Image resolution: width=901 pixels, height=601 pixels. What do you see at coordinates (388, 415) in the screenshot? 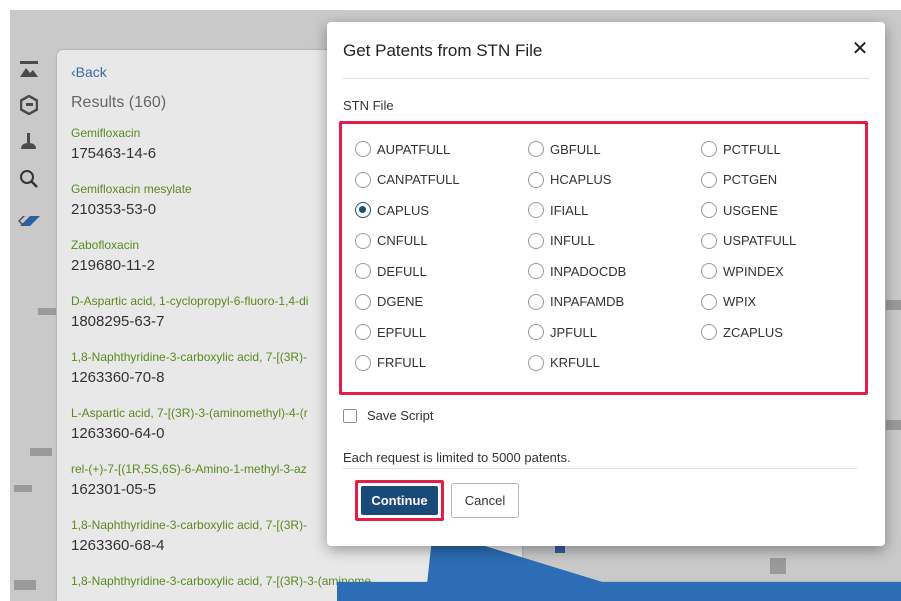
I see `save-script-row: Save Script` at bounding box center [388, 415].